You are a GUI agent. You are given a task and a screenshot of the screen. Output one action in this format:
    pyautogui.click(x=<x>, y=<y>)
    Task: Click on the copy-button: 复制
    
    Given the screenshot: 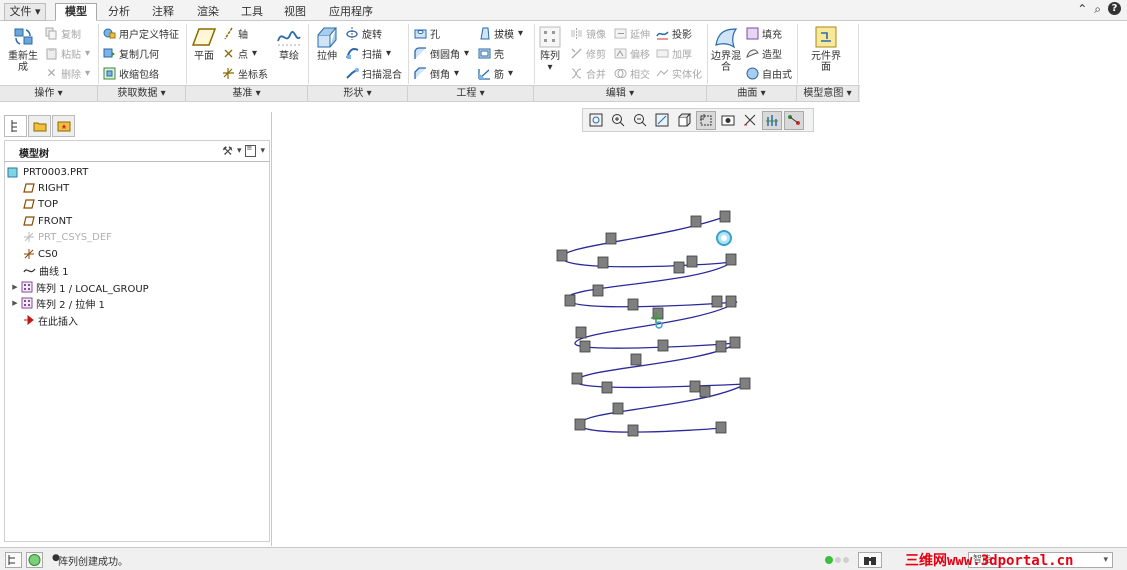 What is the action you would take?
    pyautogui.click(x=63, y=33)
    